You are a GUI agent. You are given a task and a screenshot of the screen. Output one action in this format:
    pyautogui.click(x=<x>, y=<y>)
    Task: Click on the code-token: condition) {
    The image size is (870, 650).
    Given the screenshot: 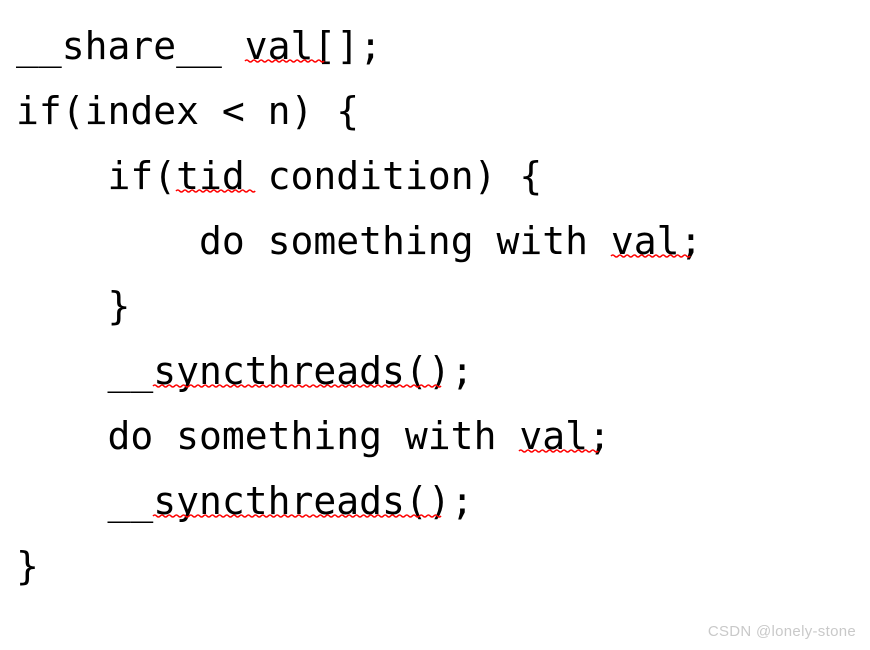 What is the action you would take?
    pyautogui.click(x=393, y=176)
    